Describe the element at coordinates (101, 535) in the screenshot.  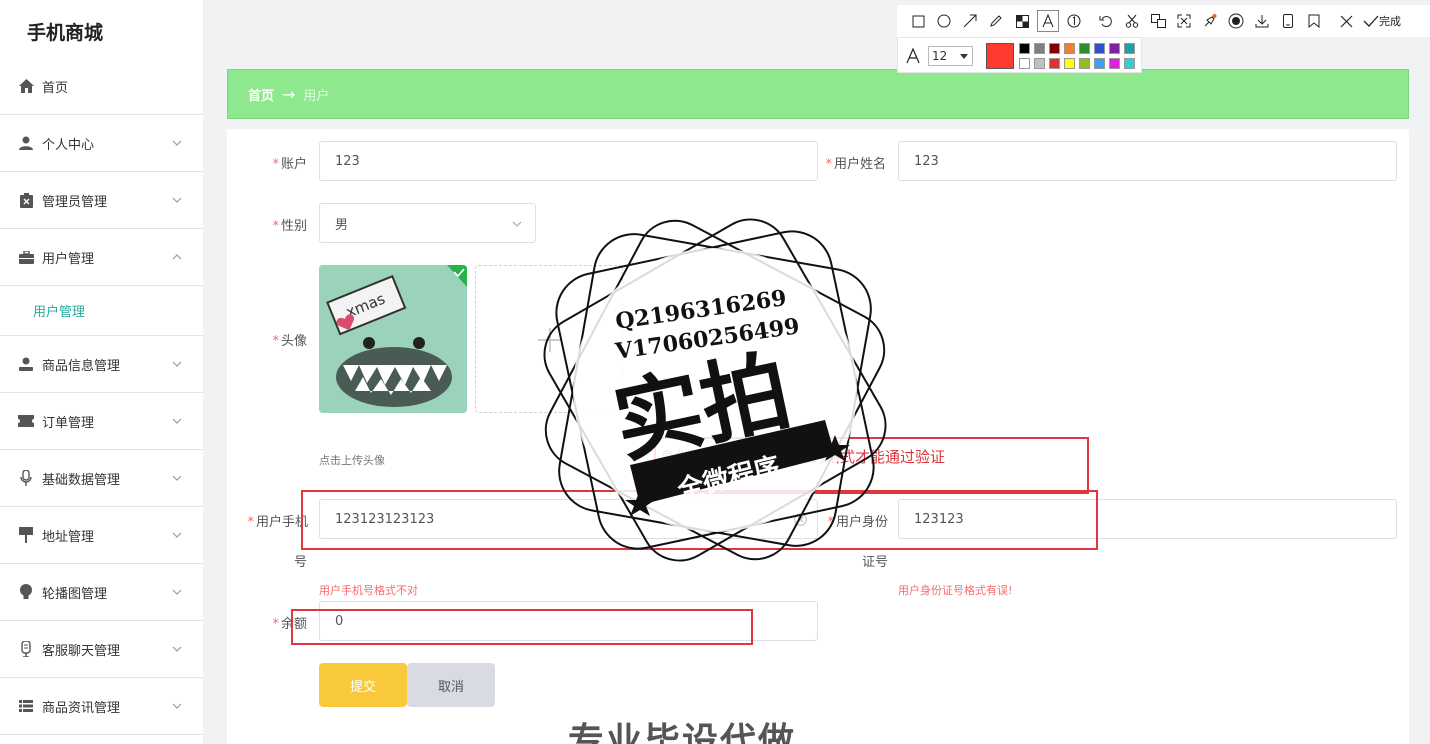
I see `sidebar-item-address: 地址管理` at that location.